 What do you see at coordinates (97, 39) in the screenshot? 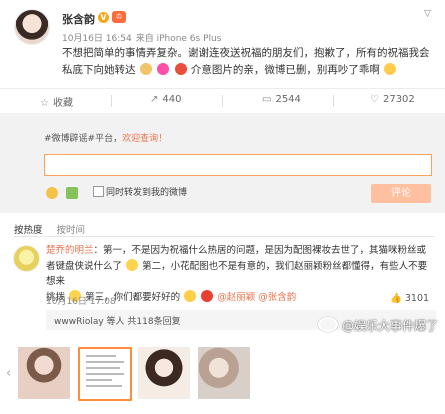
I see `post-date: 10月16日 16:54` at bounding box center [97, 39].